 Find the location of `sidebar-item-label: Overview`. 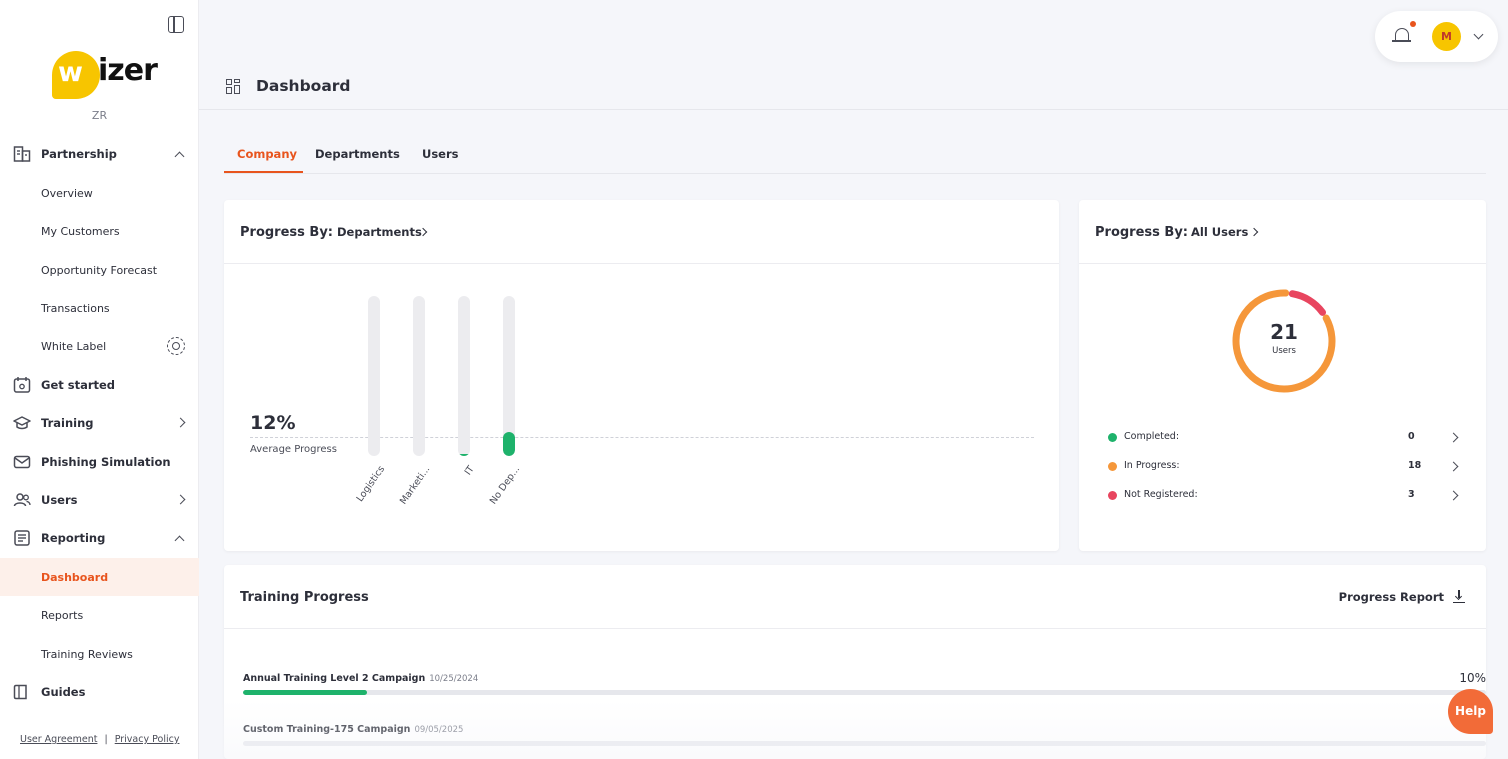

sidebar-item-label: Overview is located at coordinates (67, 193).